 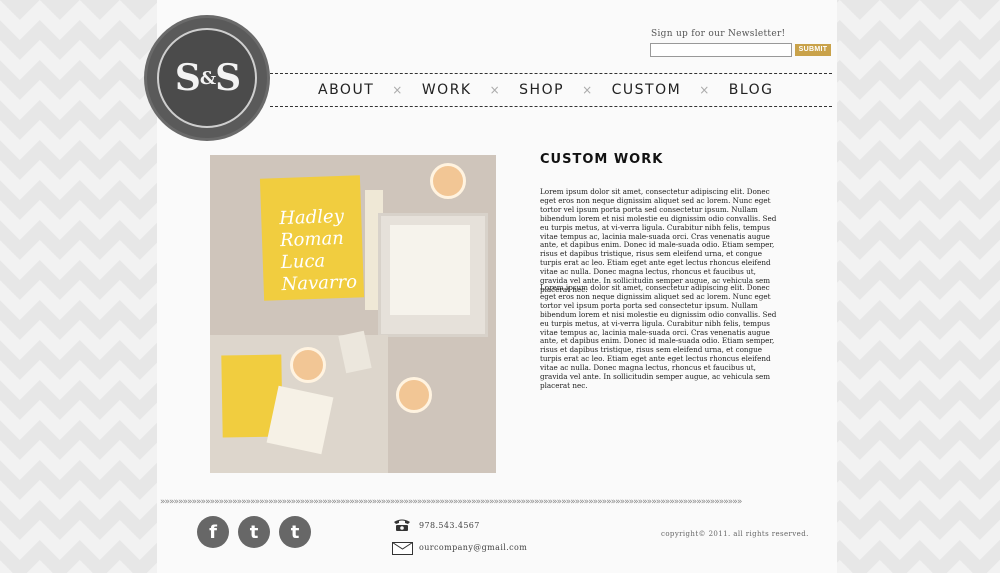 I want to click on photo-invitation-script: Hadley Roman Luca Navarro, so click(x=318, y=250).